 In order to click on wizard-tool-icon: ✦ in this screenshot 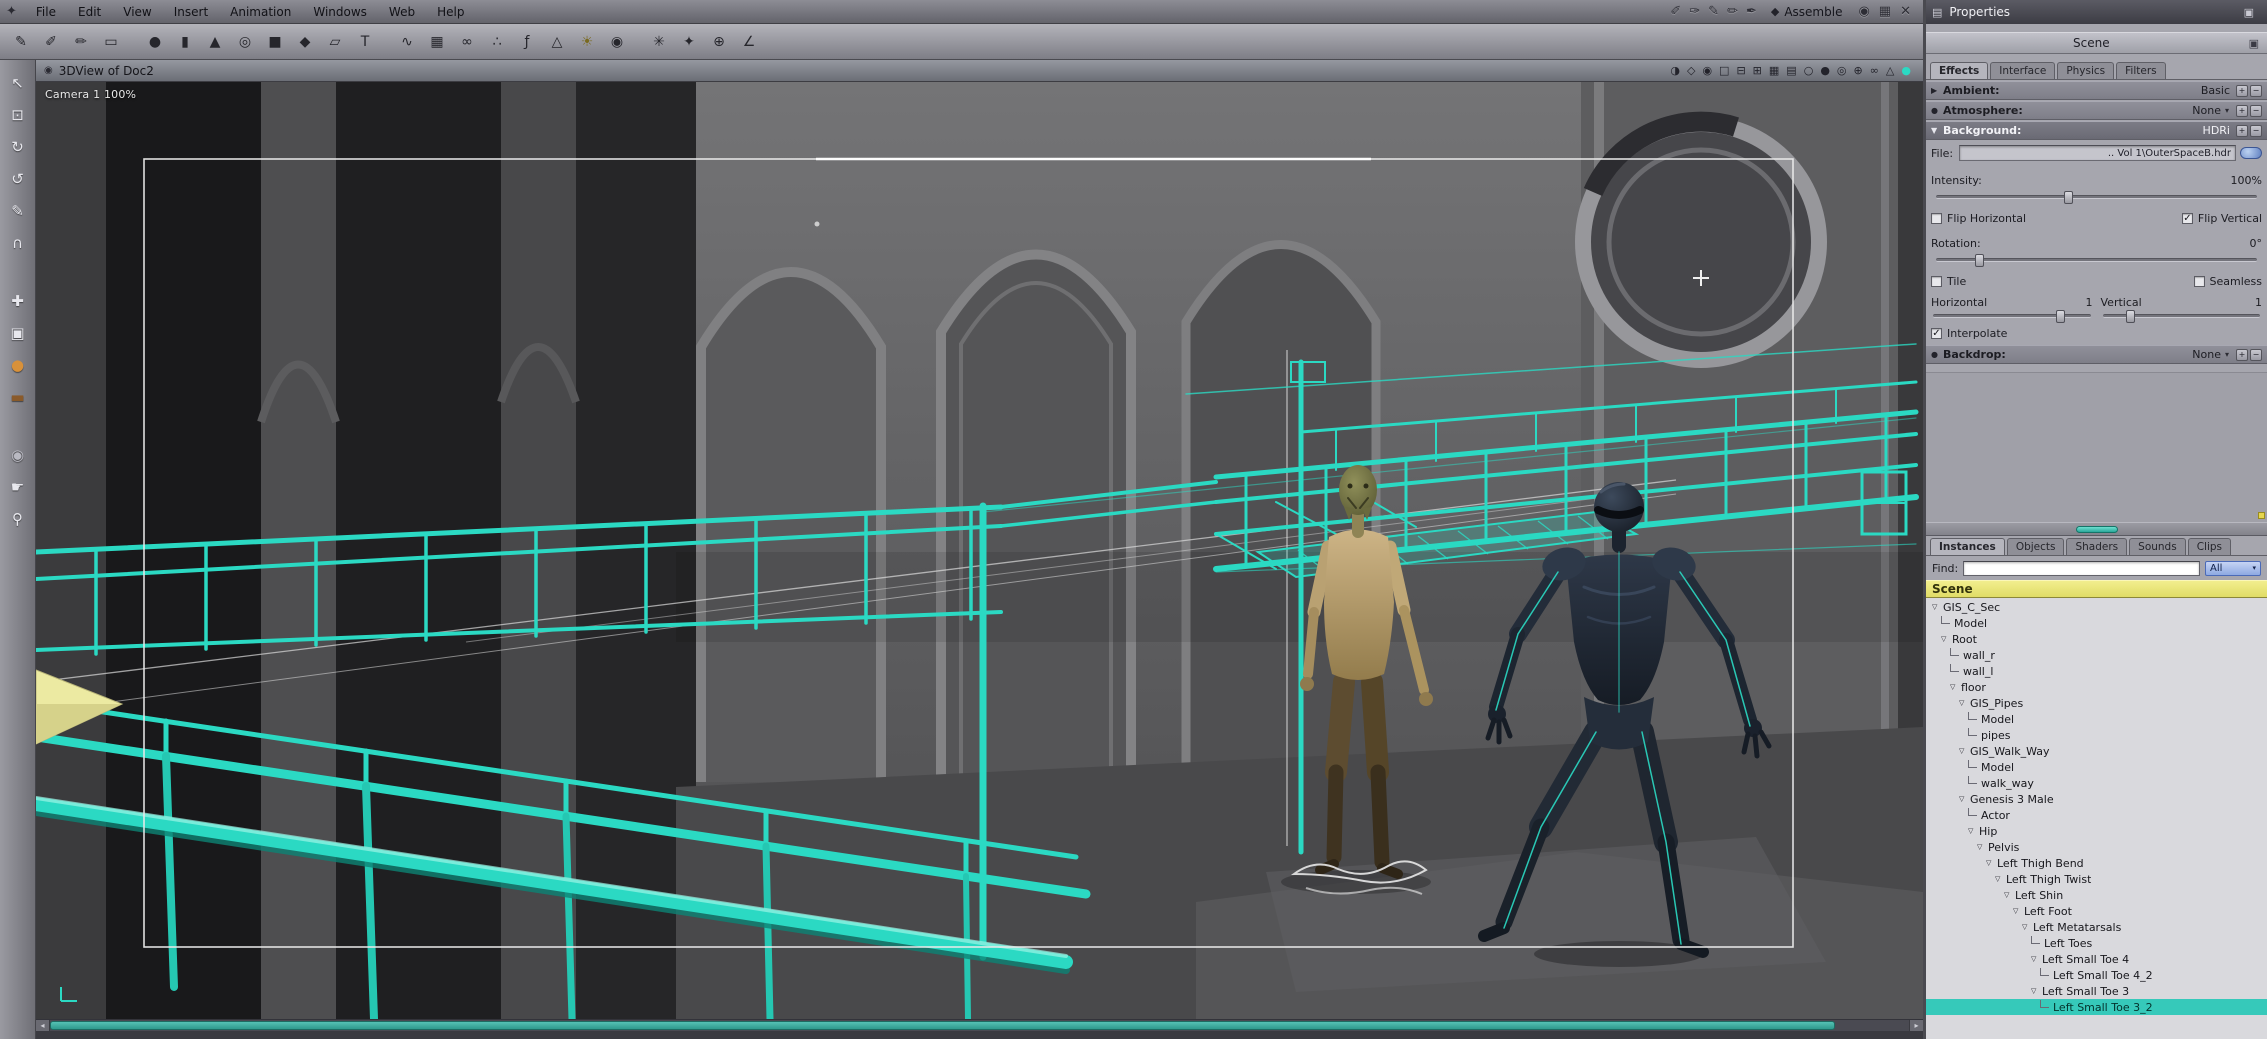, I will do `click(689, 42)`.